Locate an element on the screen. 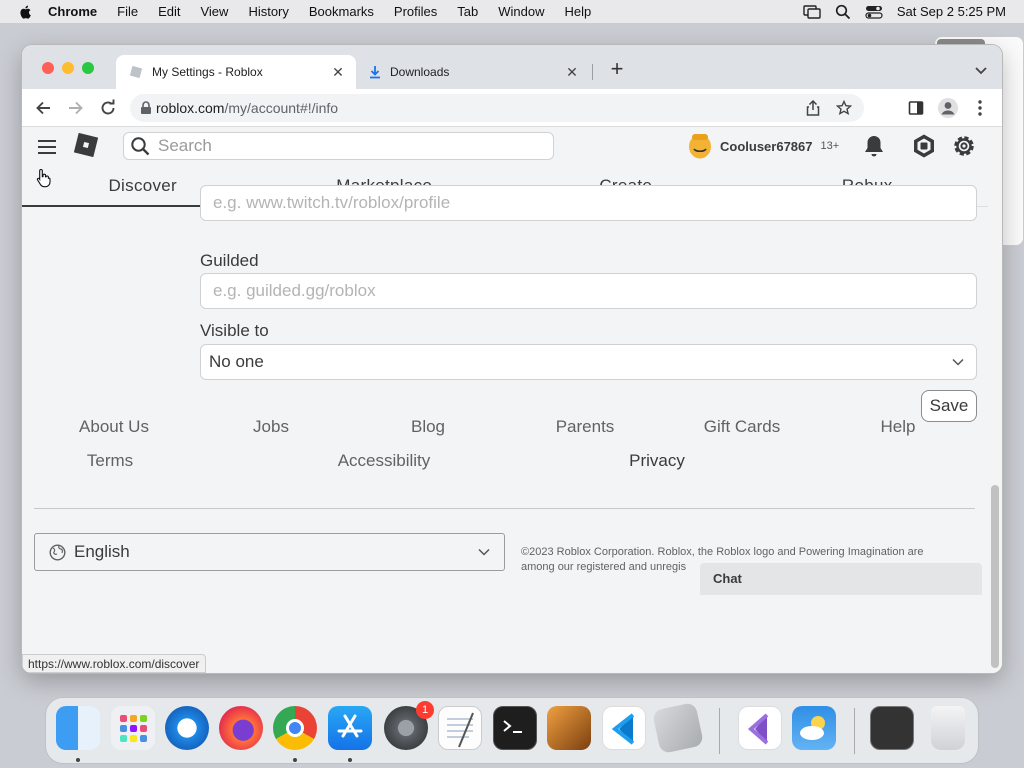 The width and height of the screenshot is (1024, 768). hand-pointer-cursor-icon is located at coordinates (43, 178).